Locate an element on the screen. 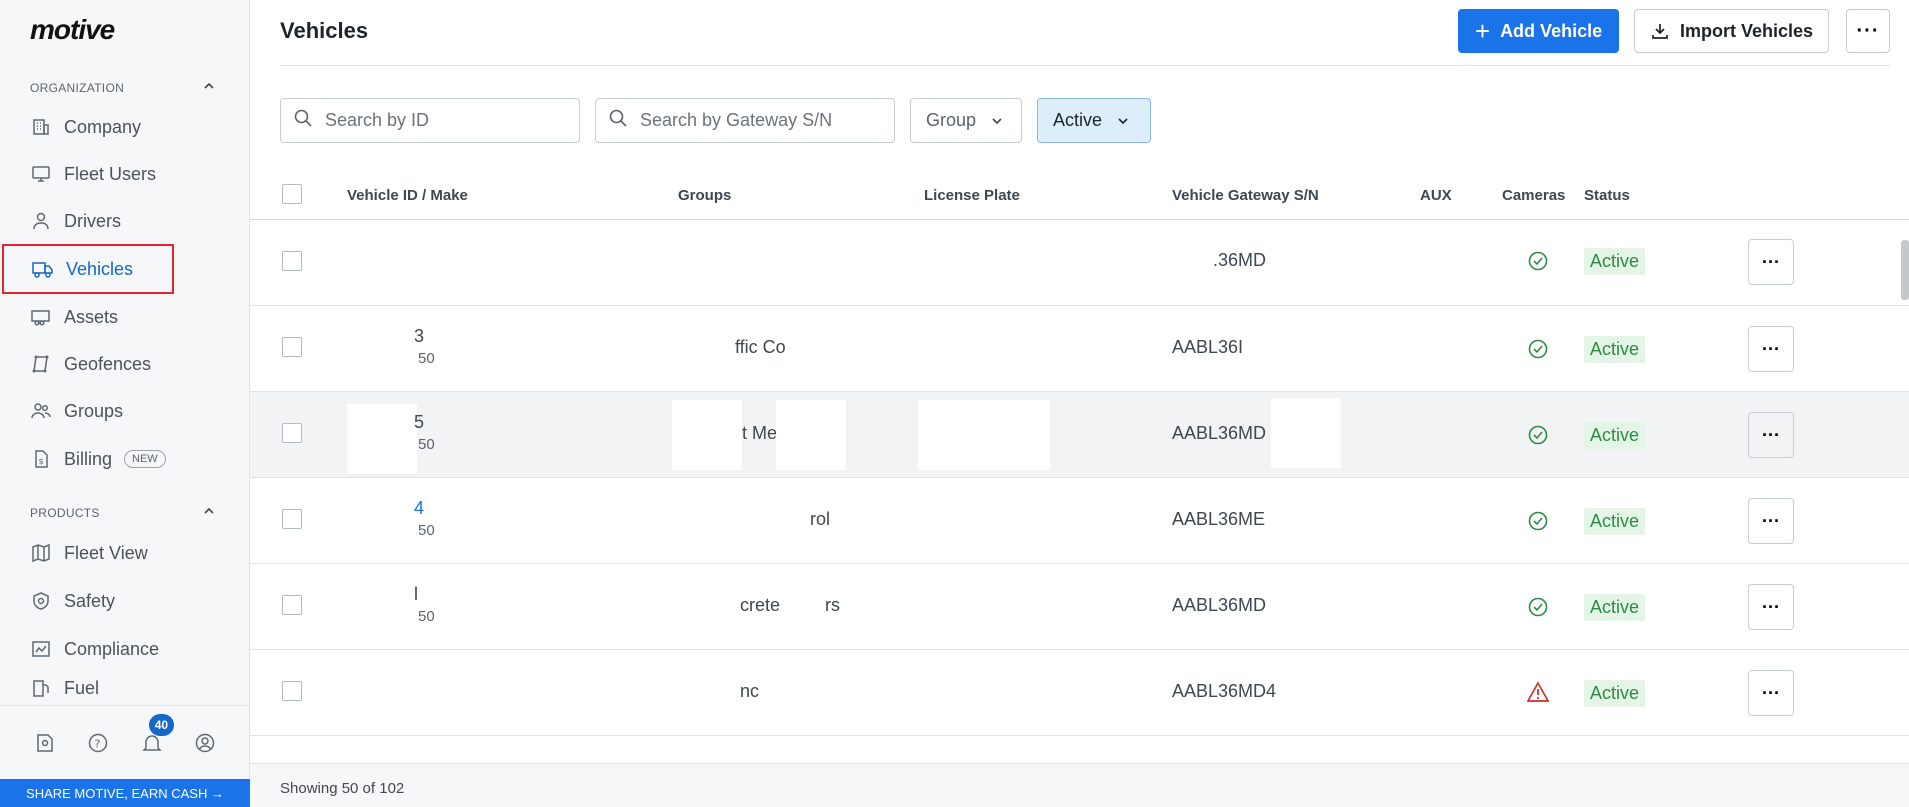  import-vehicles-button: Import Vehicles is located at coordinates (1731, 31).